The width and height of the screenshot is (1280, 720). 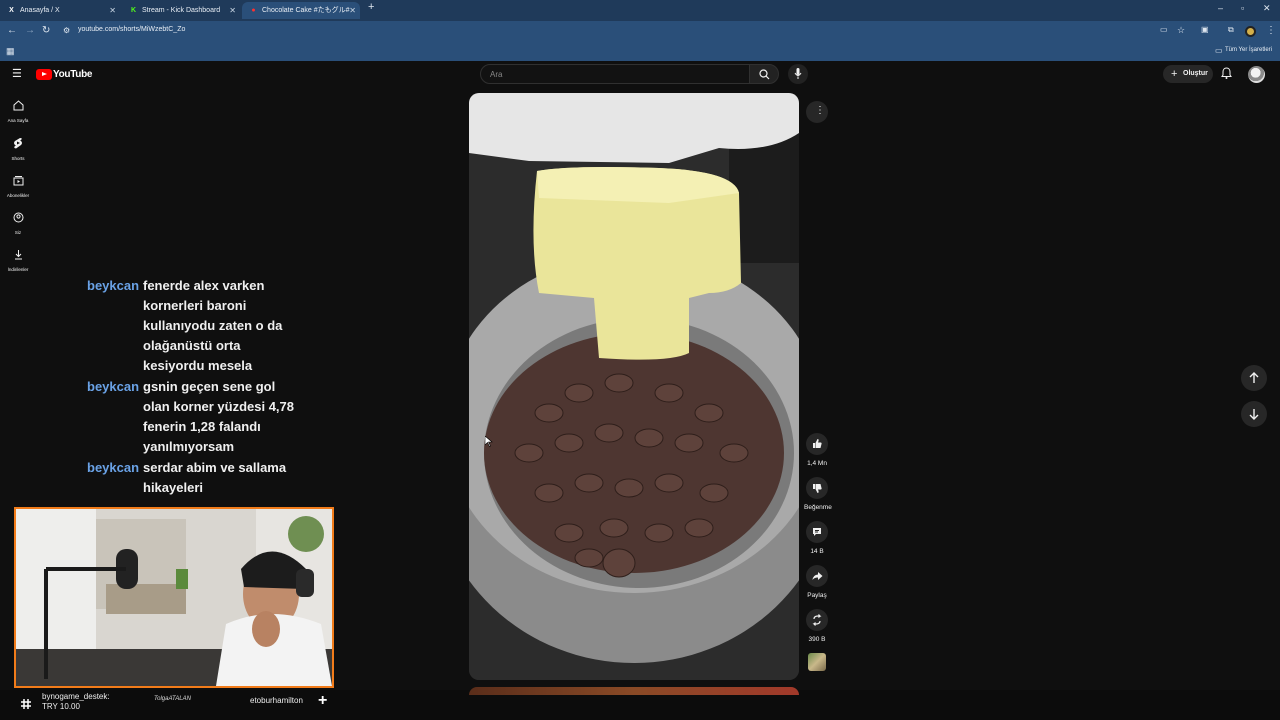 What do you see at coordinates (817, 112) in the screenshot?
I see `more-options-button: ⋮` at bounding box center [817, 112].